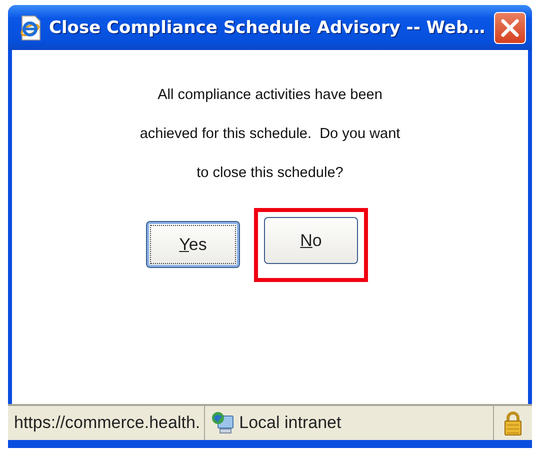 The width and height of the screenshot is (540, 452). What do you see at coordinates (270, 134) in the screenshot?
I see `message-text: achieved for this schedule. Do you want` at bounding box center [270, 134].